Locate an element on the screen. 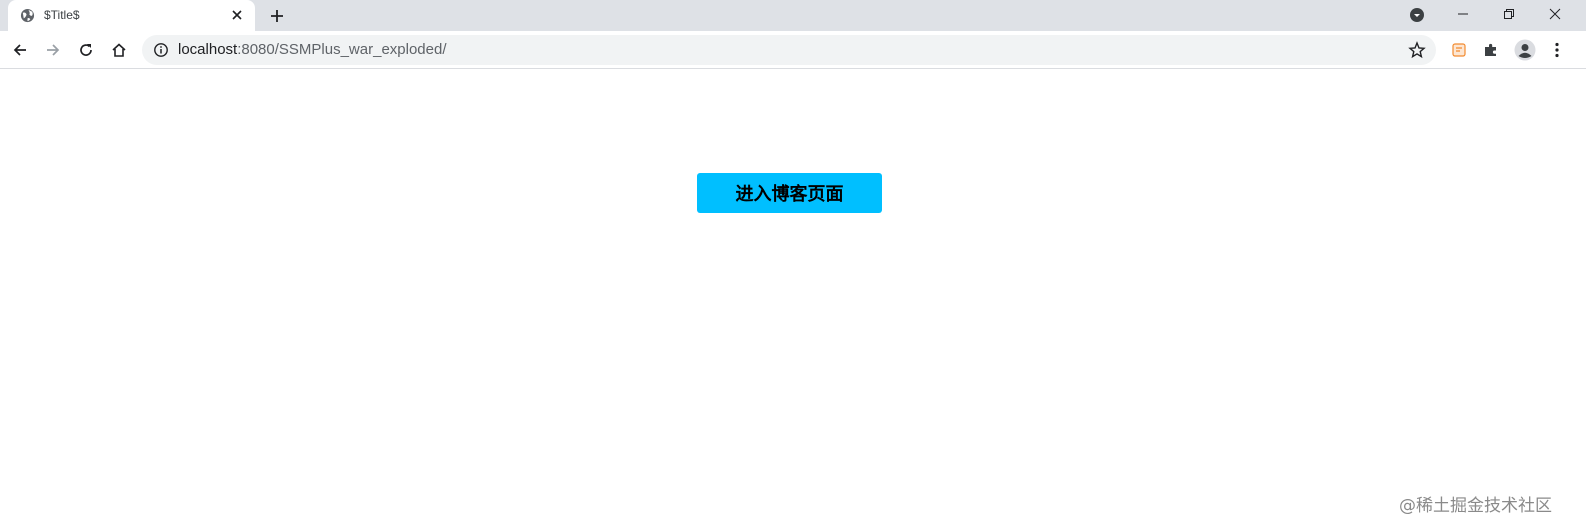  watermark: @稀土掘金技术社区 is located at coordinates (1475, 506).